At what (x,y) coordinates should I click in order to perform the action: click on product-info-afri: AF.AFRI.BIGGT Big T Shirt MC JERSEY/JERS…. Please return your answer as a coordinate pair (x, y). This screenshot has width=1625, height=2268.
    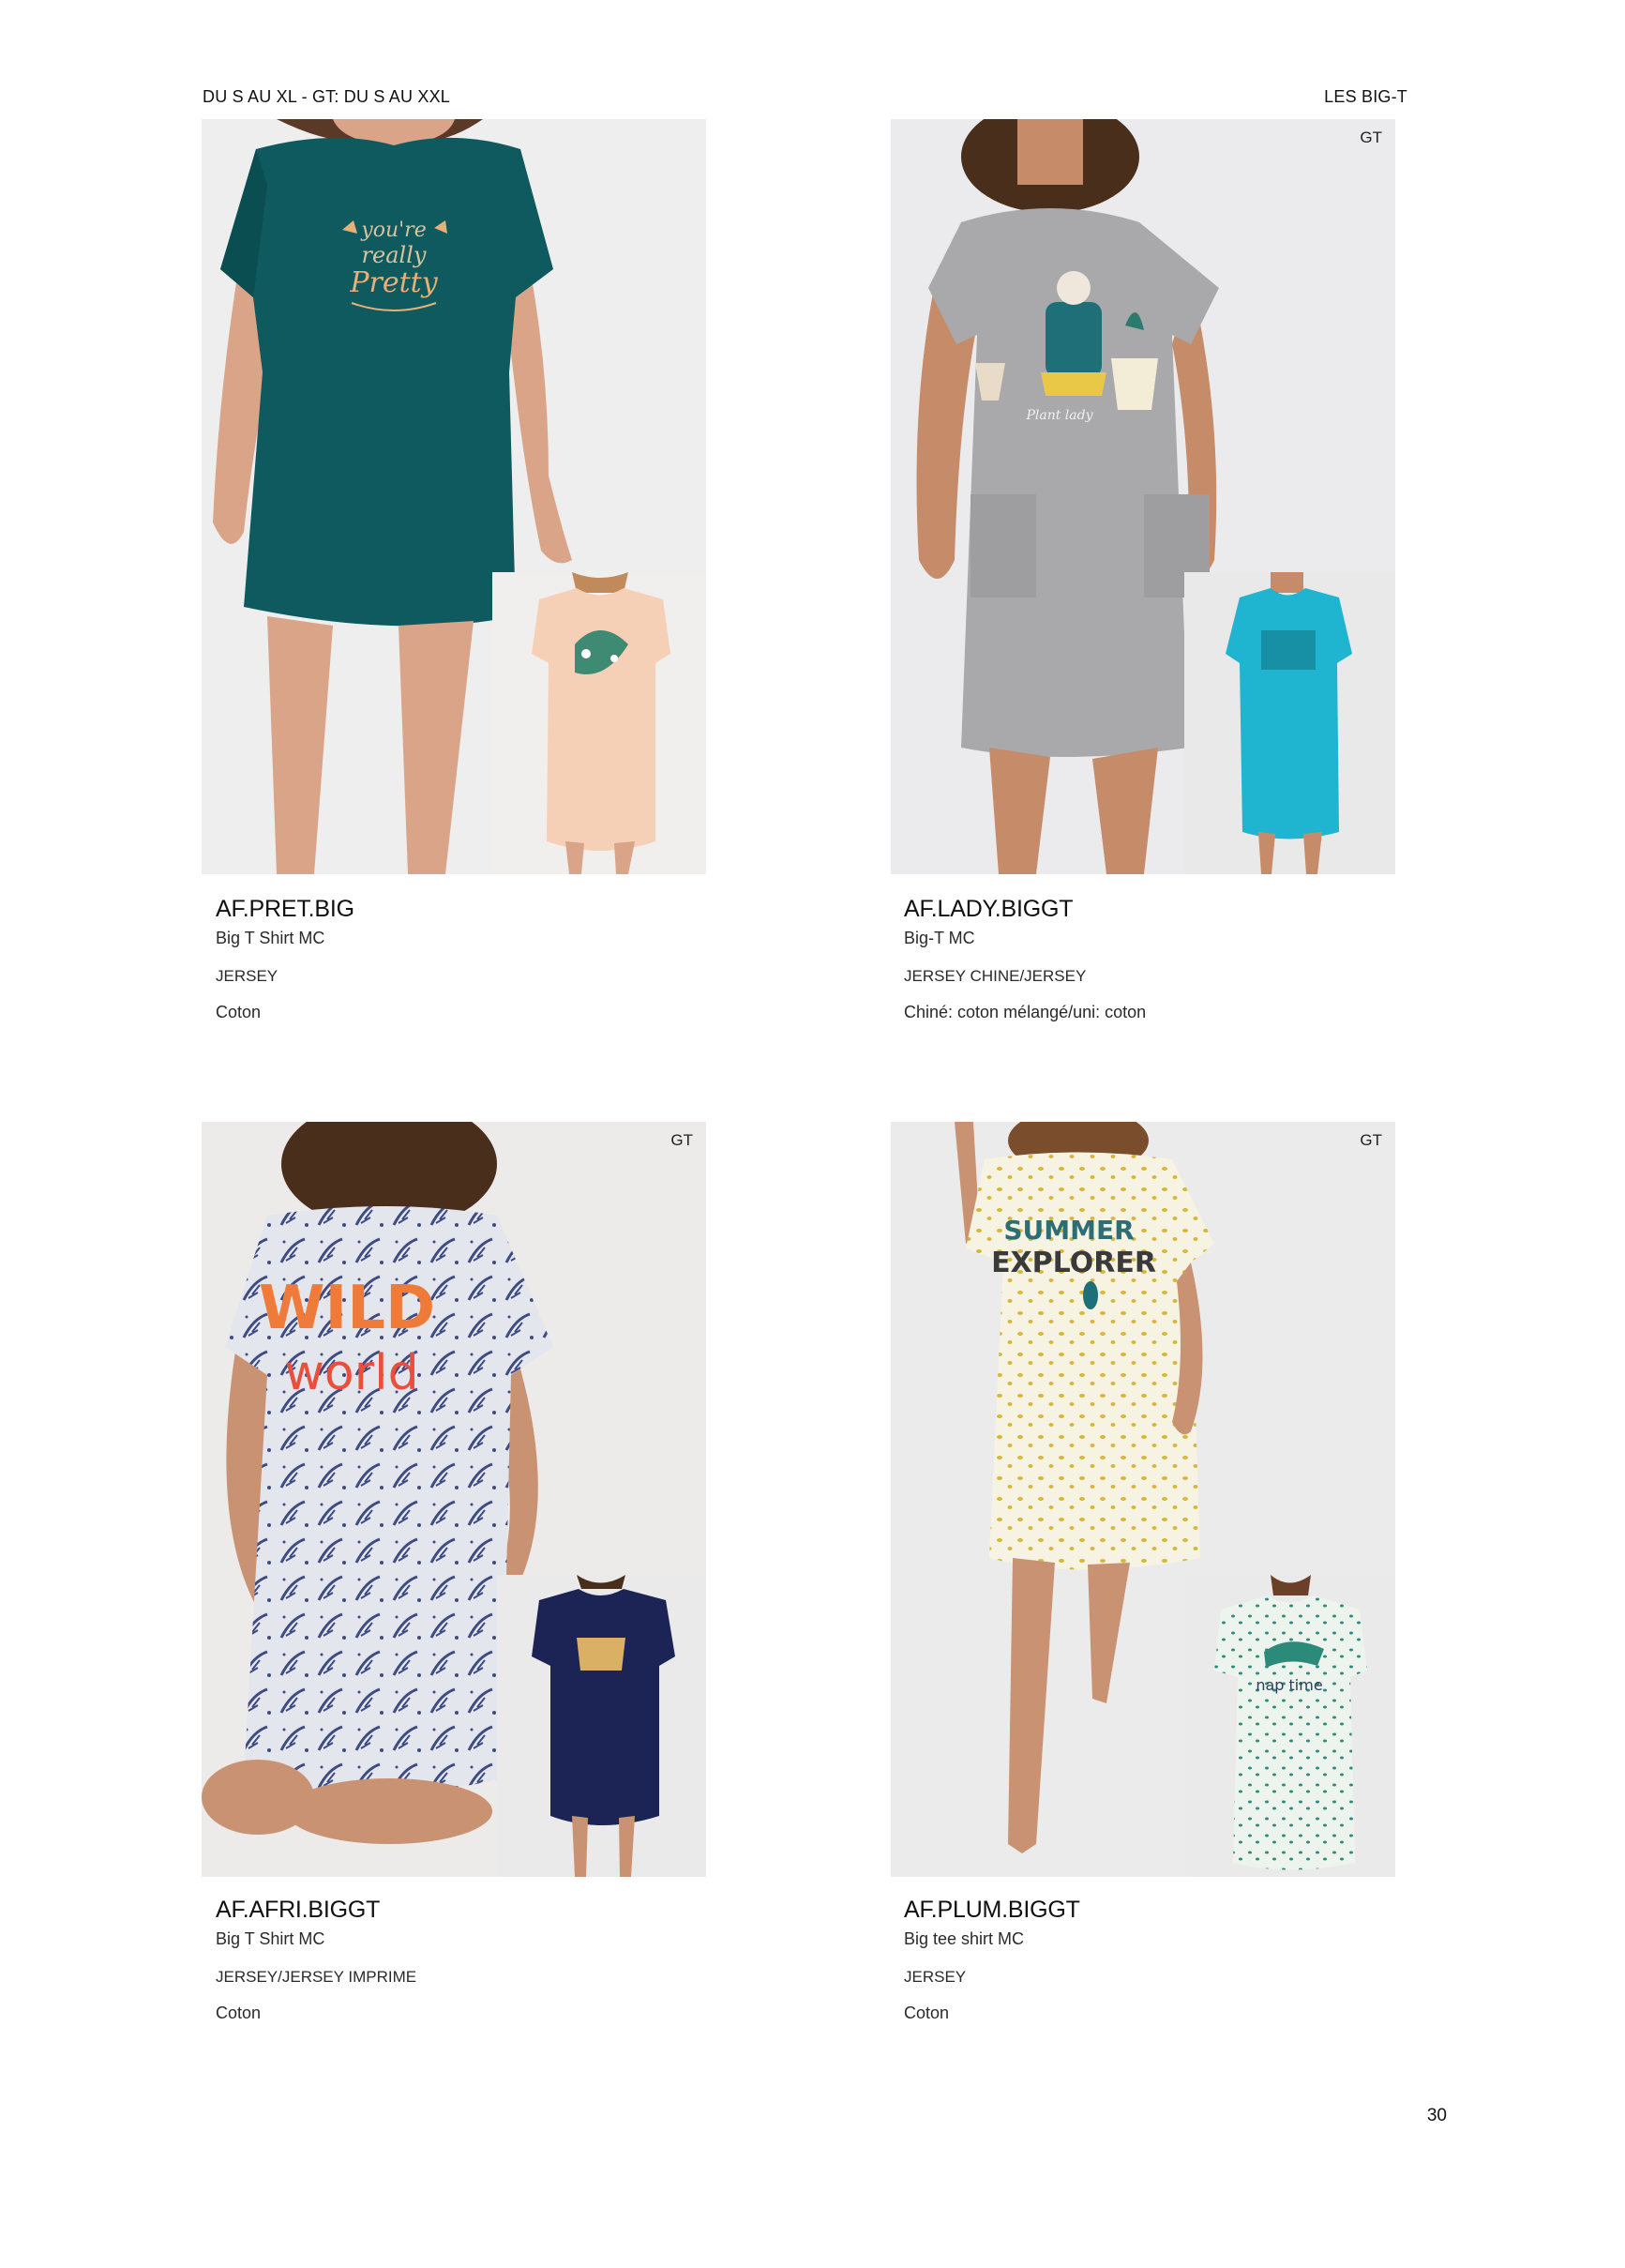
    Looking at the image, I should click on (460, 1960).